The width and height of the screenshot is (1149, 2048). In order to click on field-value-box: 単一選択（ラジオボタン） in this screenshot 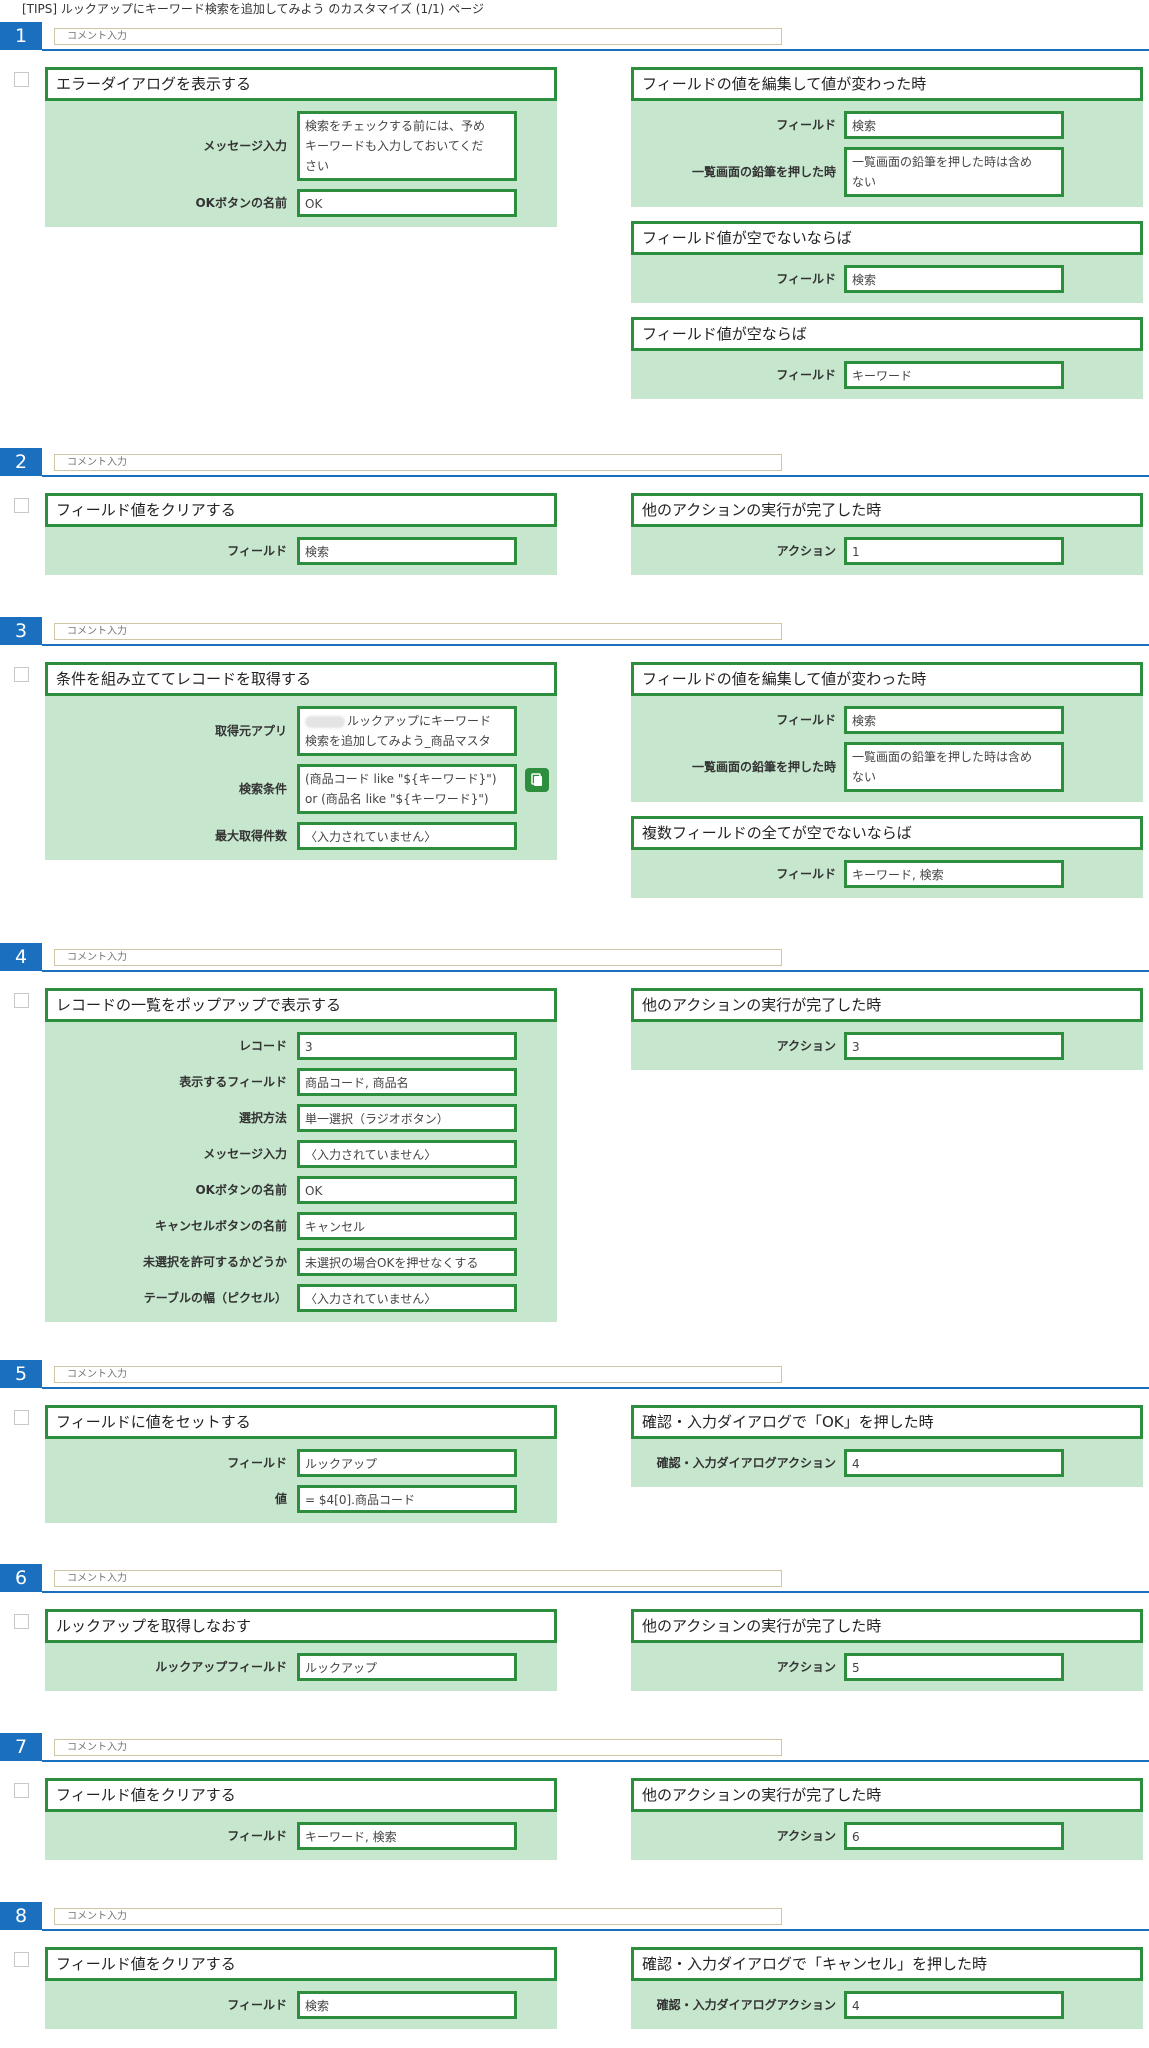, I will do `click(407, 1118)`.